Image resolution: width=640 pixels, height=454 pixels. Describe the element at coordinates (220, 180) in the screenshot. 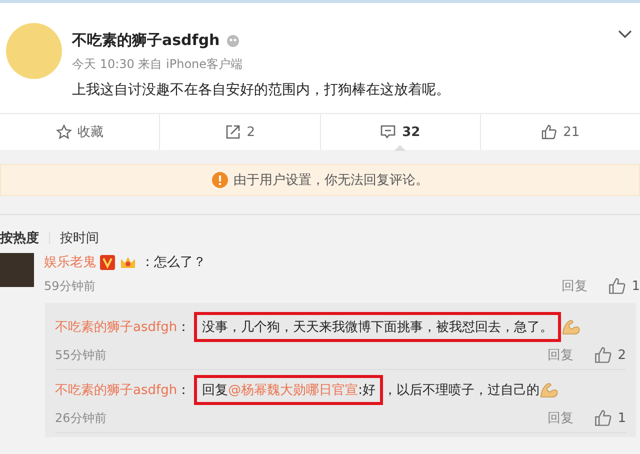

I see `warning-icon` at that location.